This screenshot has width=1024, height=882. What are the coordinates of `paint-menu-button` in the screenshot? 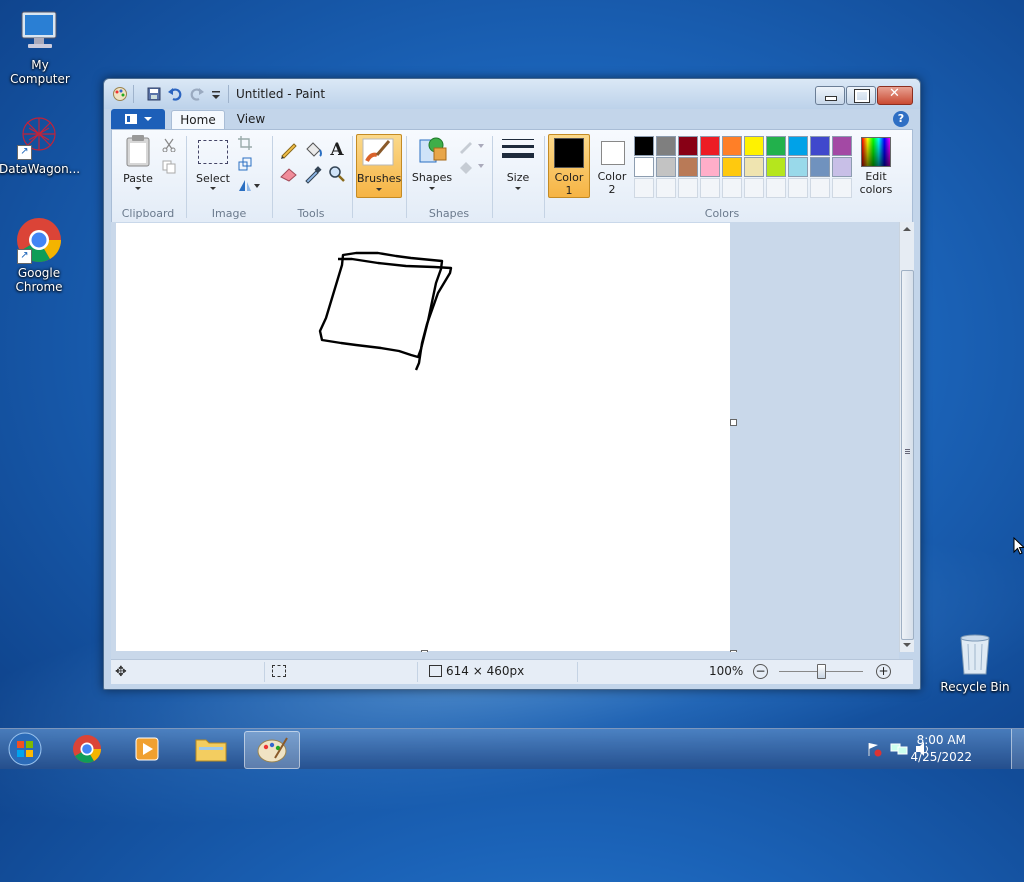 It's located at (138, 119).